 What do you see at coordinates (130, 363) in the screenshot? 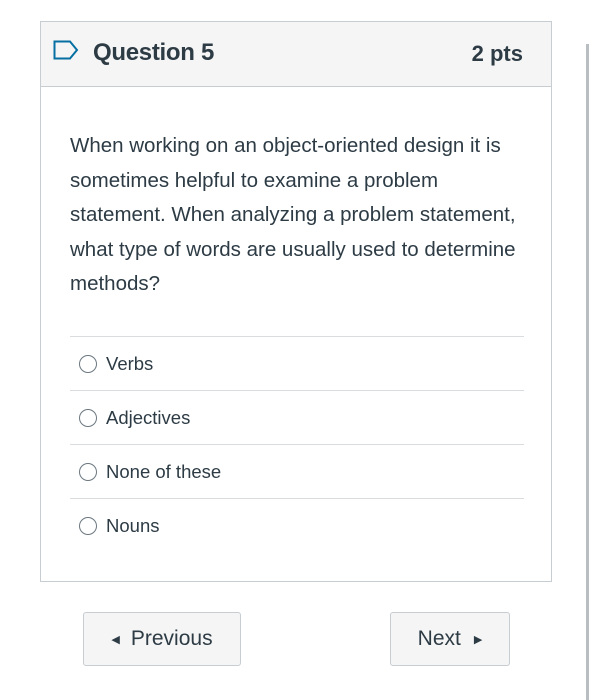
I see `answer-label: Verbs` at bounding box center [130, 363].